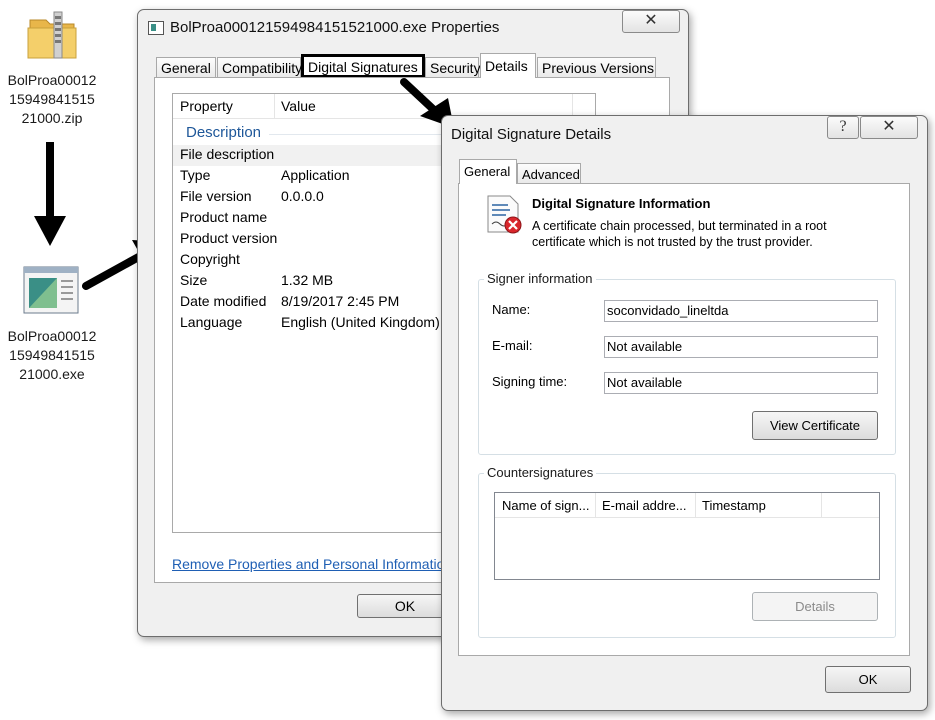  I want to click on window-app-icon, so click(156, 28).